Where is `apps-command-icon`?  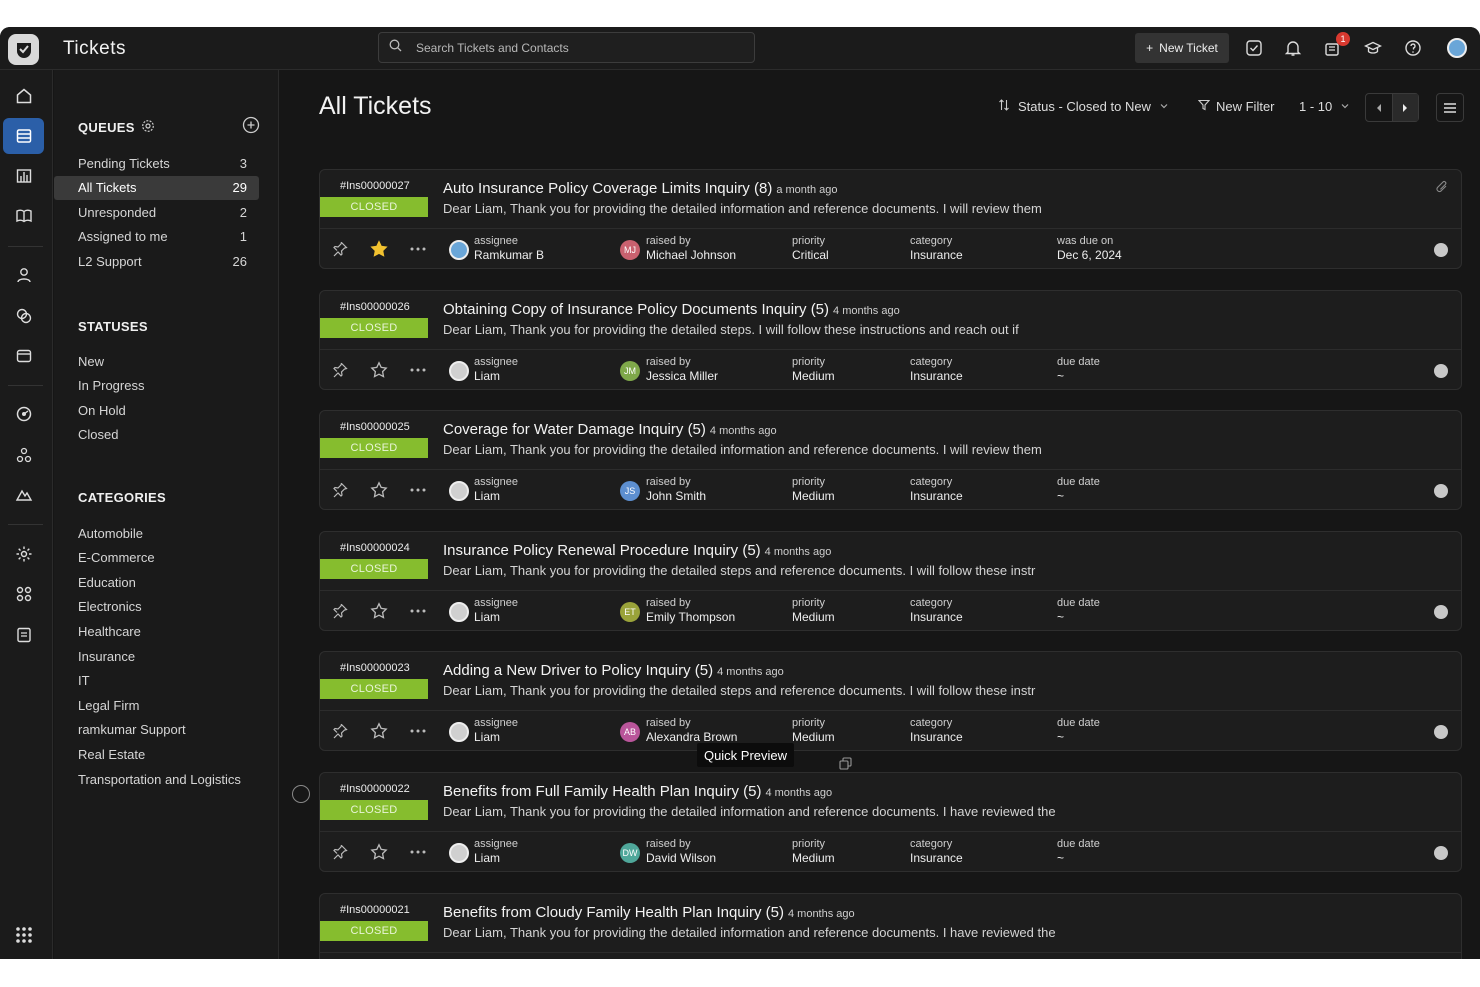
apps-command-icon is located at coordinates (23, 594).